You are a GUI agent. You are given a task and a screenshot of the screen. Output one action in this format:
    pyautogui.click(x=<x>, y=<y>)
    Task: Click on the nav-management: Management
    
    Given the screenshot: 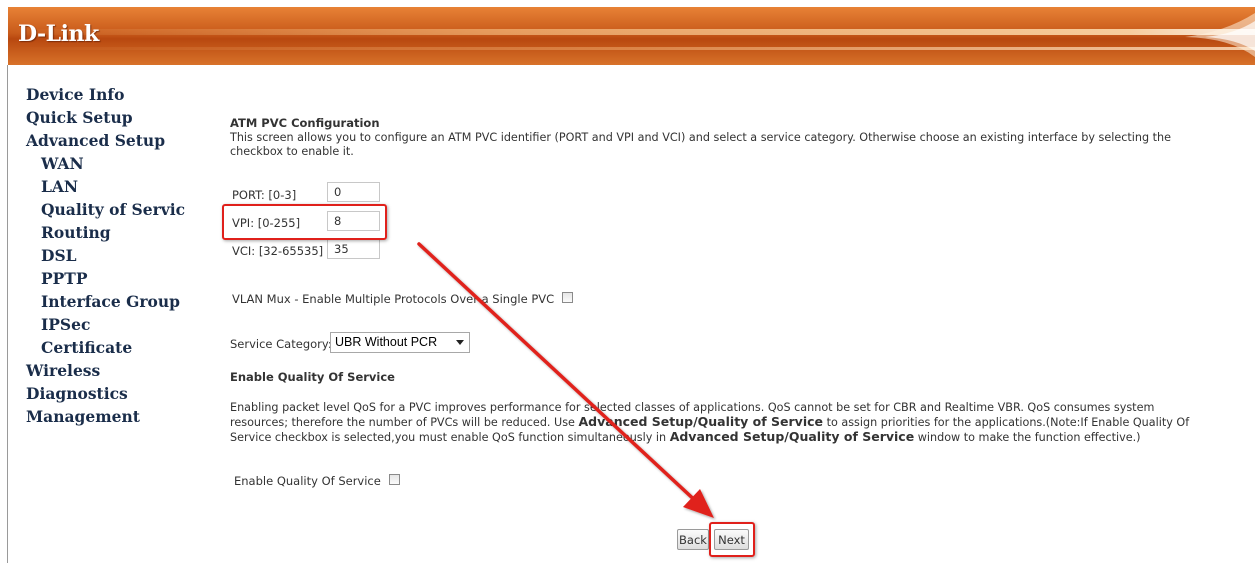 What is the action you would take?
    pyautogui.click(x=83, y=416)
    